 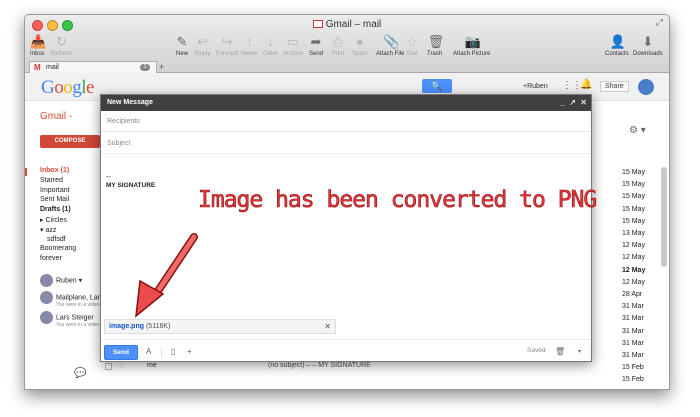 I want to click on nav-item: ▾ azz, so click(x=48, y=230).